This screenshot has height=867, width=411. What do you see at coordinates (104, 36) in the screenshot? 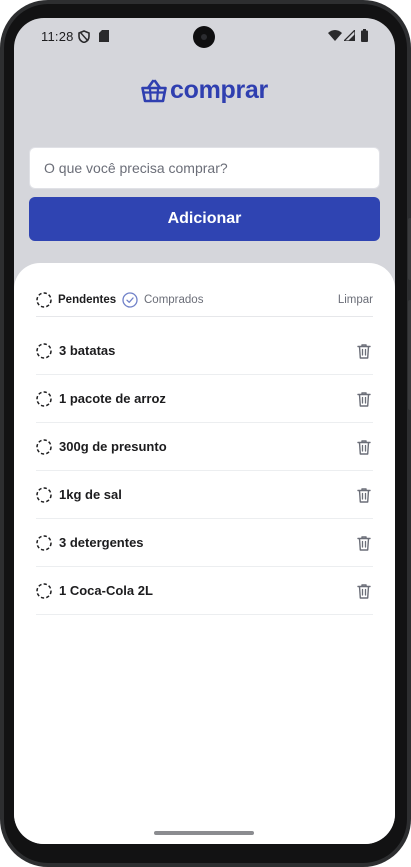
I see `sd-card-icon` at bounding box center [104, 36].